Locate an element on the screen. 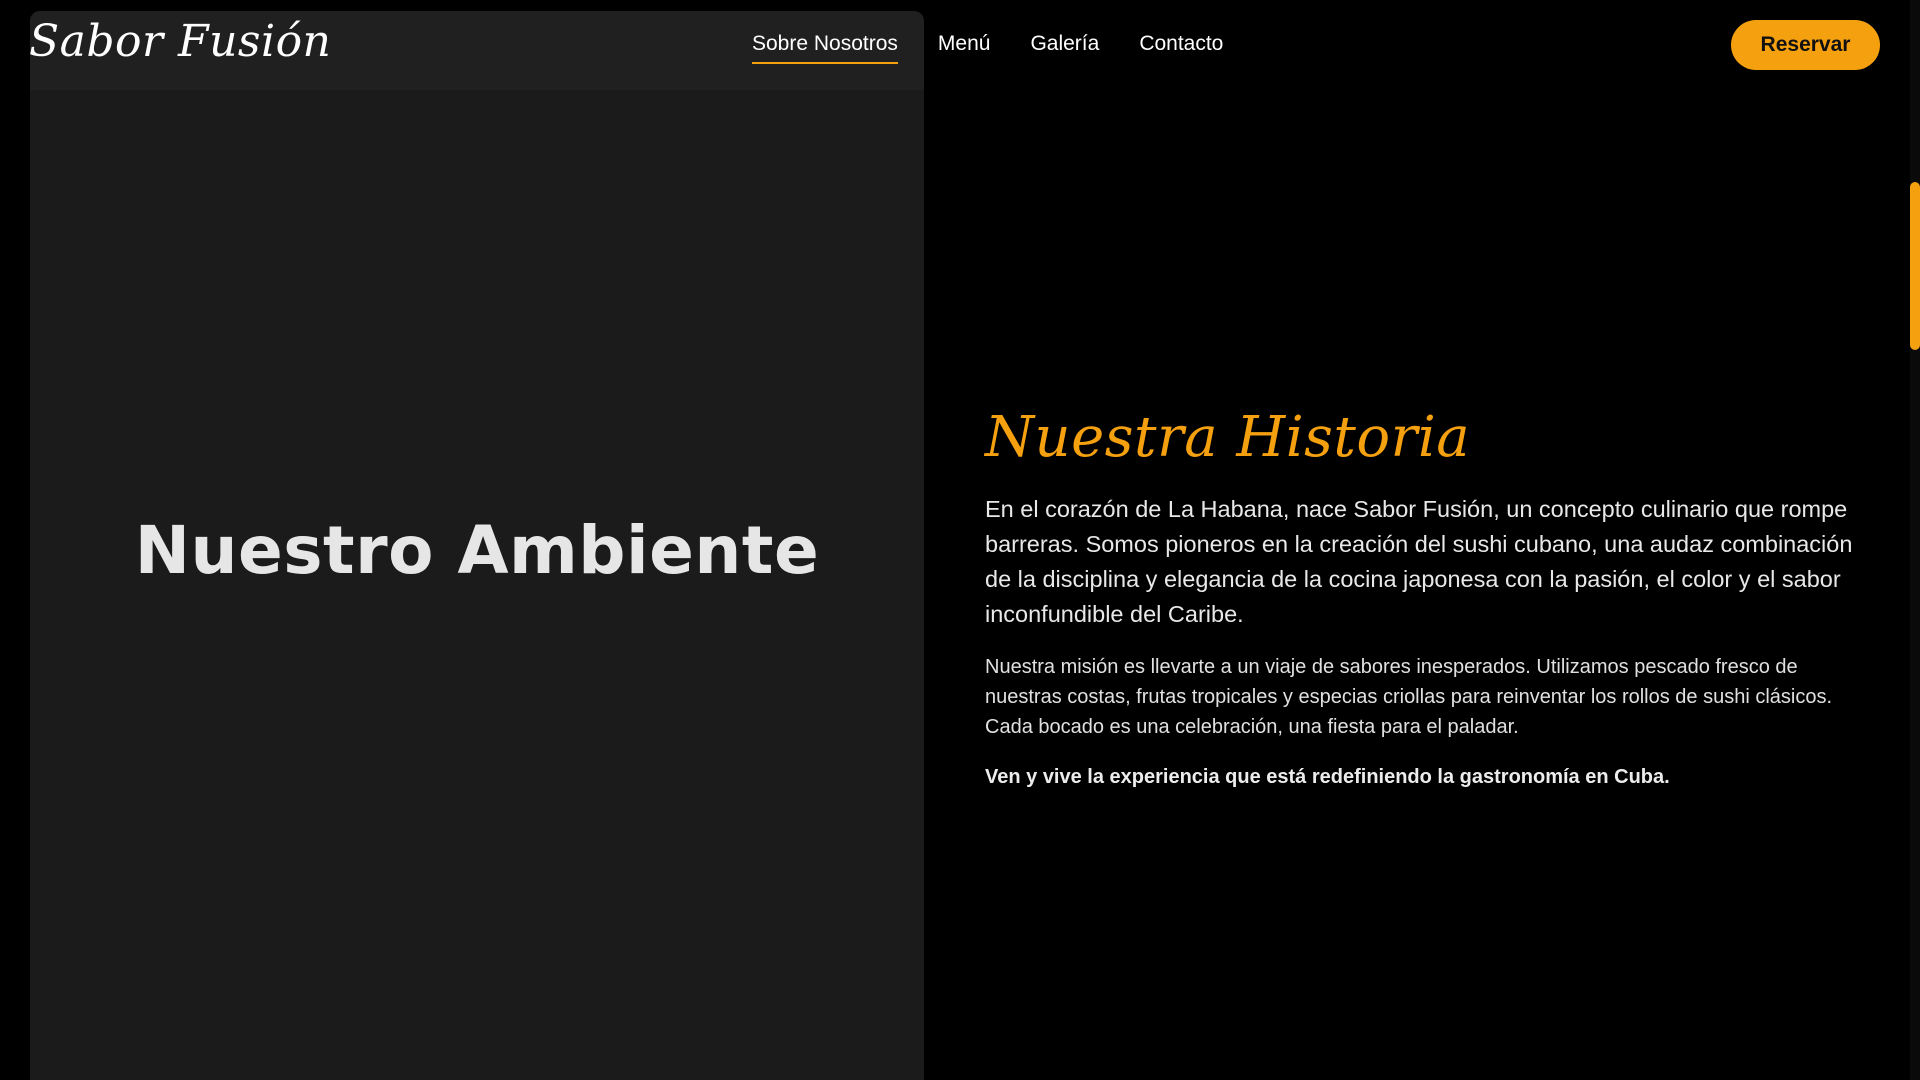 Image resolution: width=1920 pixels, height=1080 pixels. ambient-title: Nuestro Ambiente is located at coordinates (477, 550).